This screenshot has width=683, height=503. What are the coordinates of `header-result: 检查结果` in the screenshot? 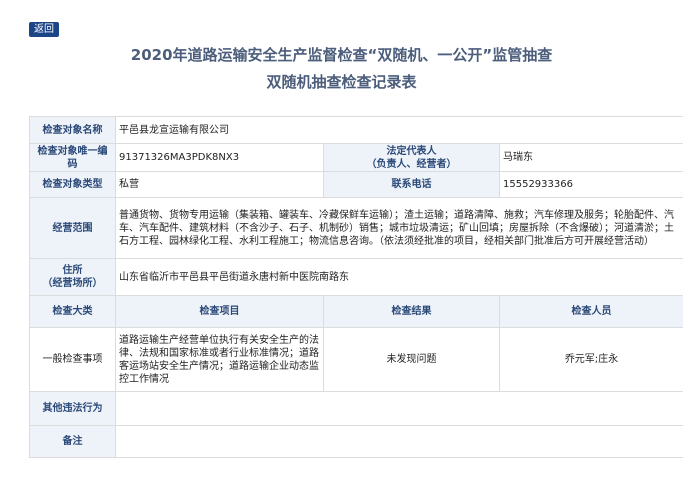 It's located at (411, 311).